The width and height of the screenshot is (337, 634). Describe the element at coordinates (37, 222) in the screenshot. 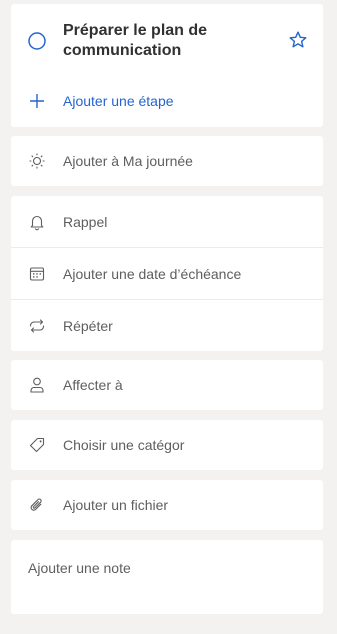

I see `bell-icon` at that location.